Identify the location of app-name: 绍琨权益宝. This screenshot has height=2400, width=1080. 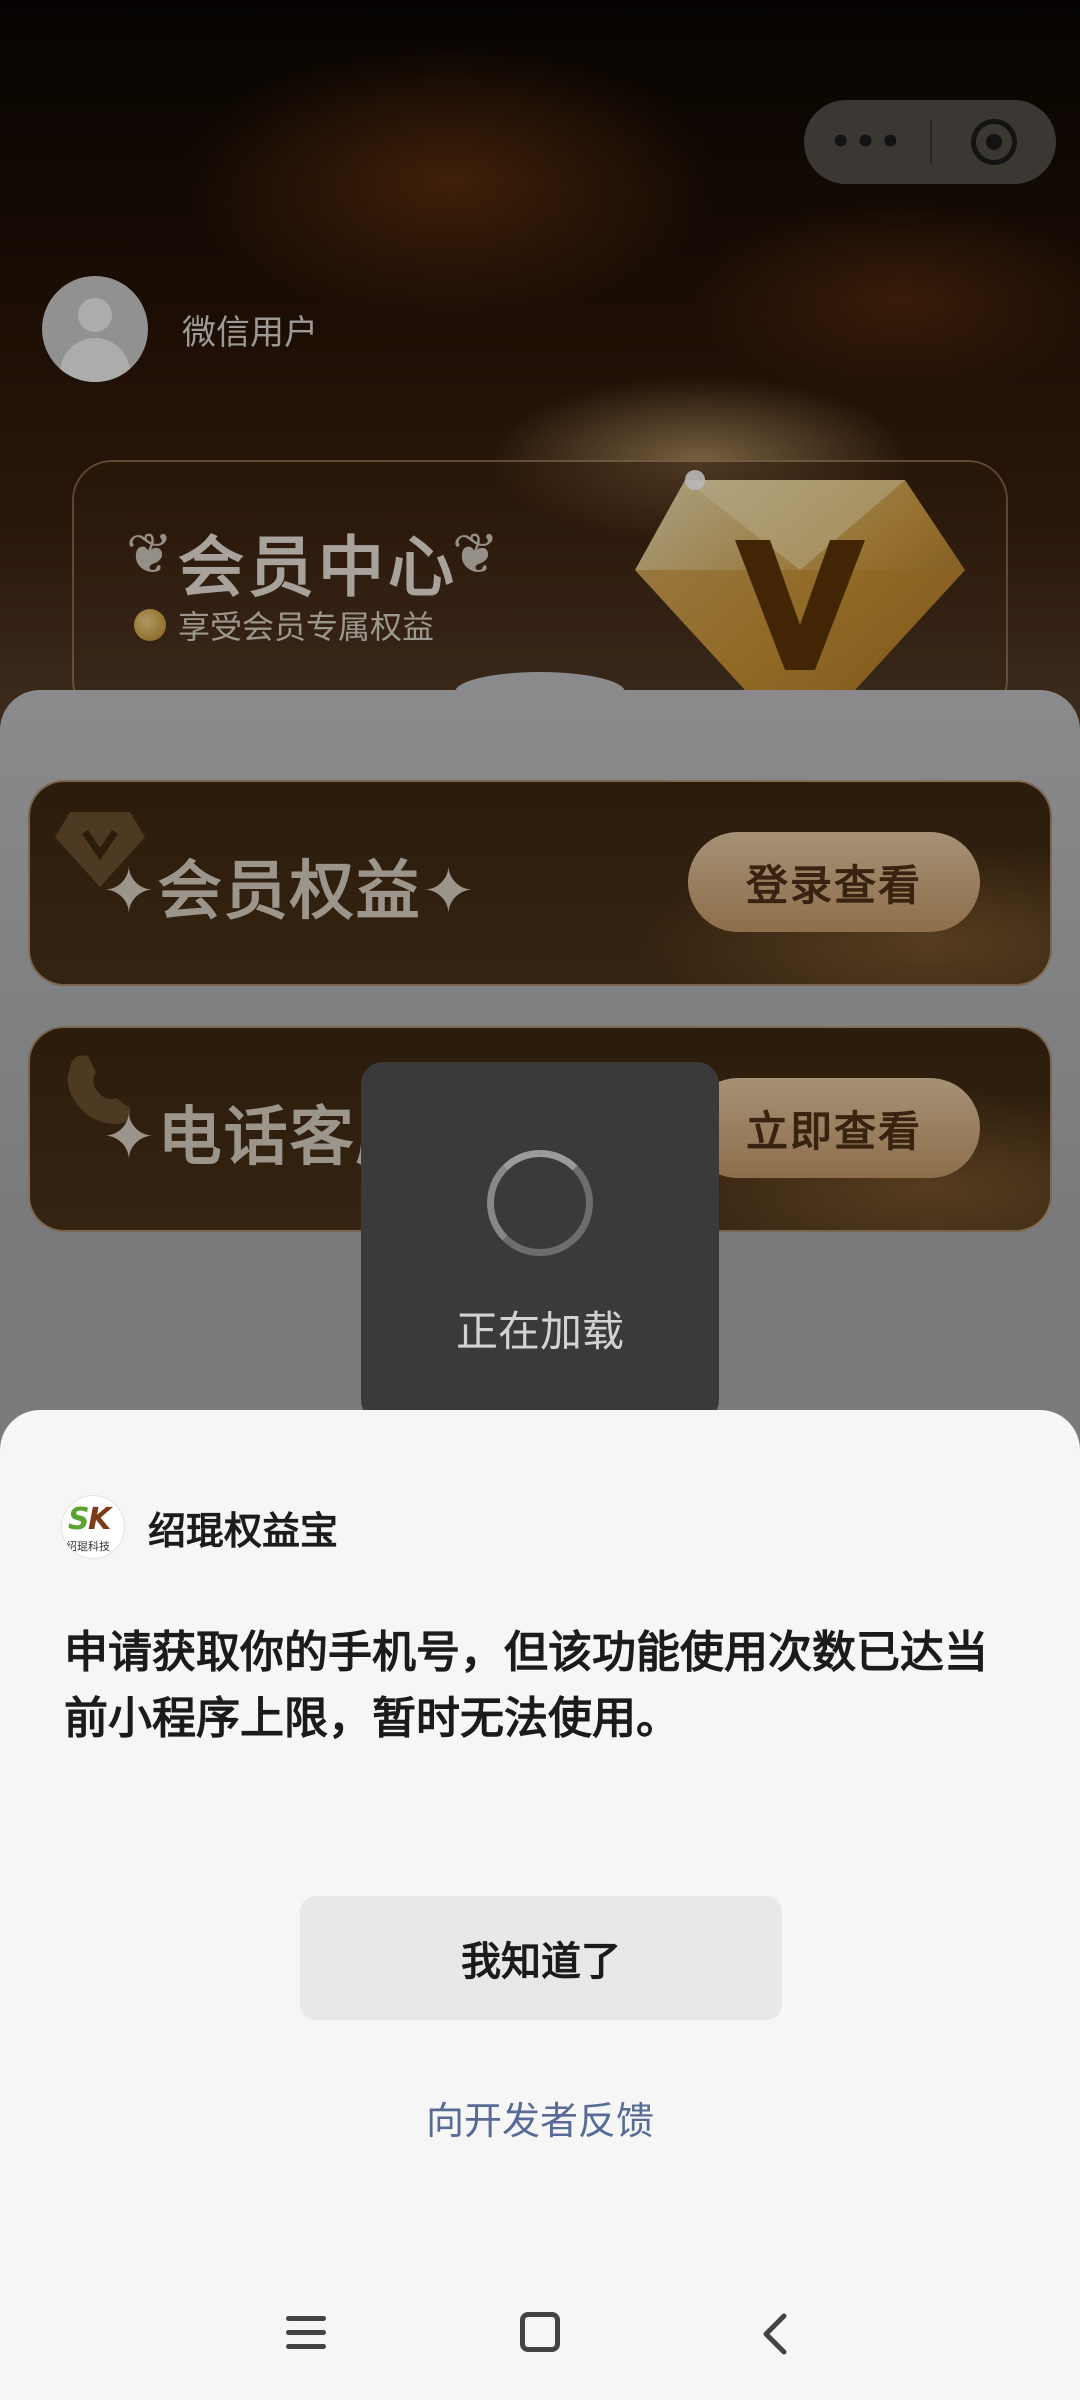
(243, 1530).